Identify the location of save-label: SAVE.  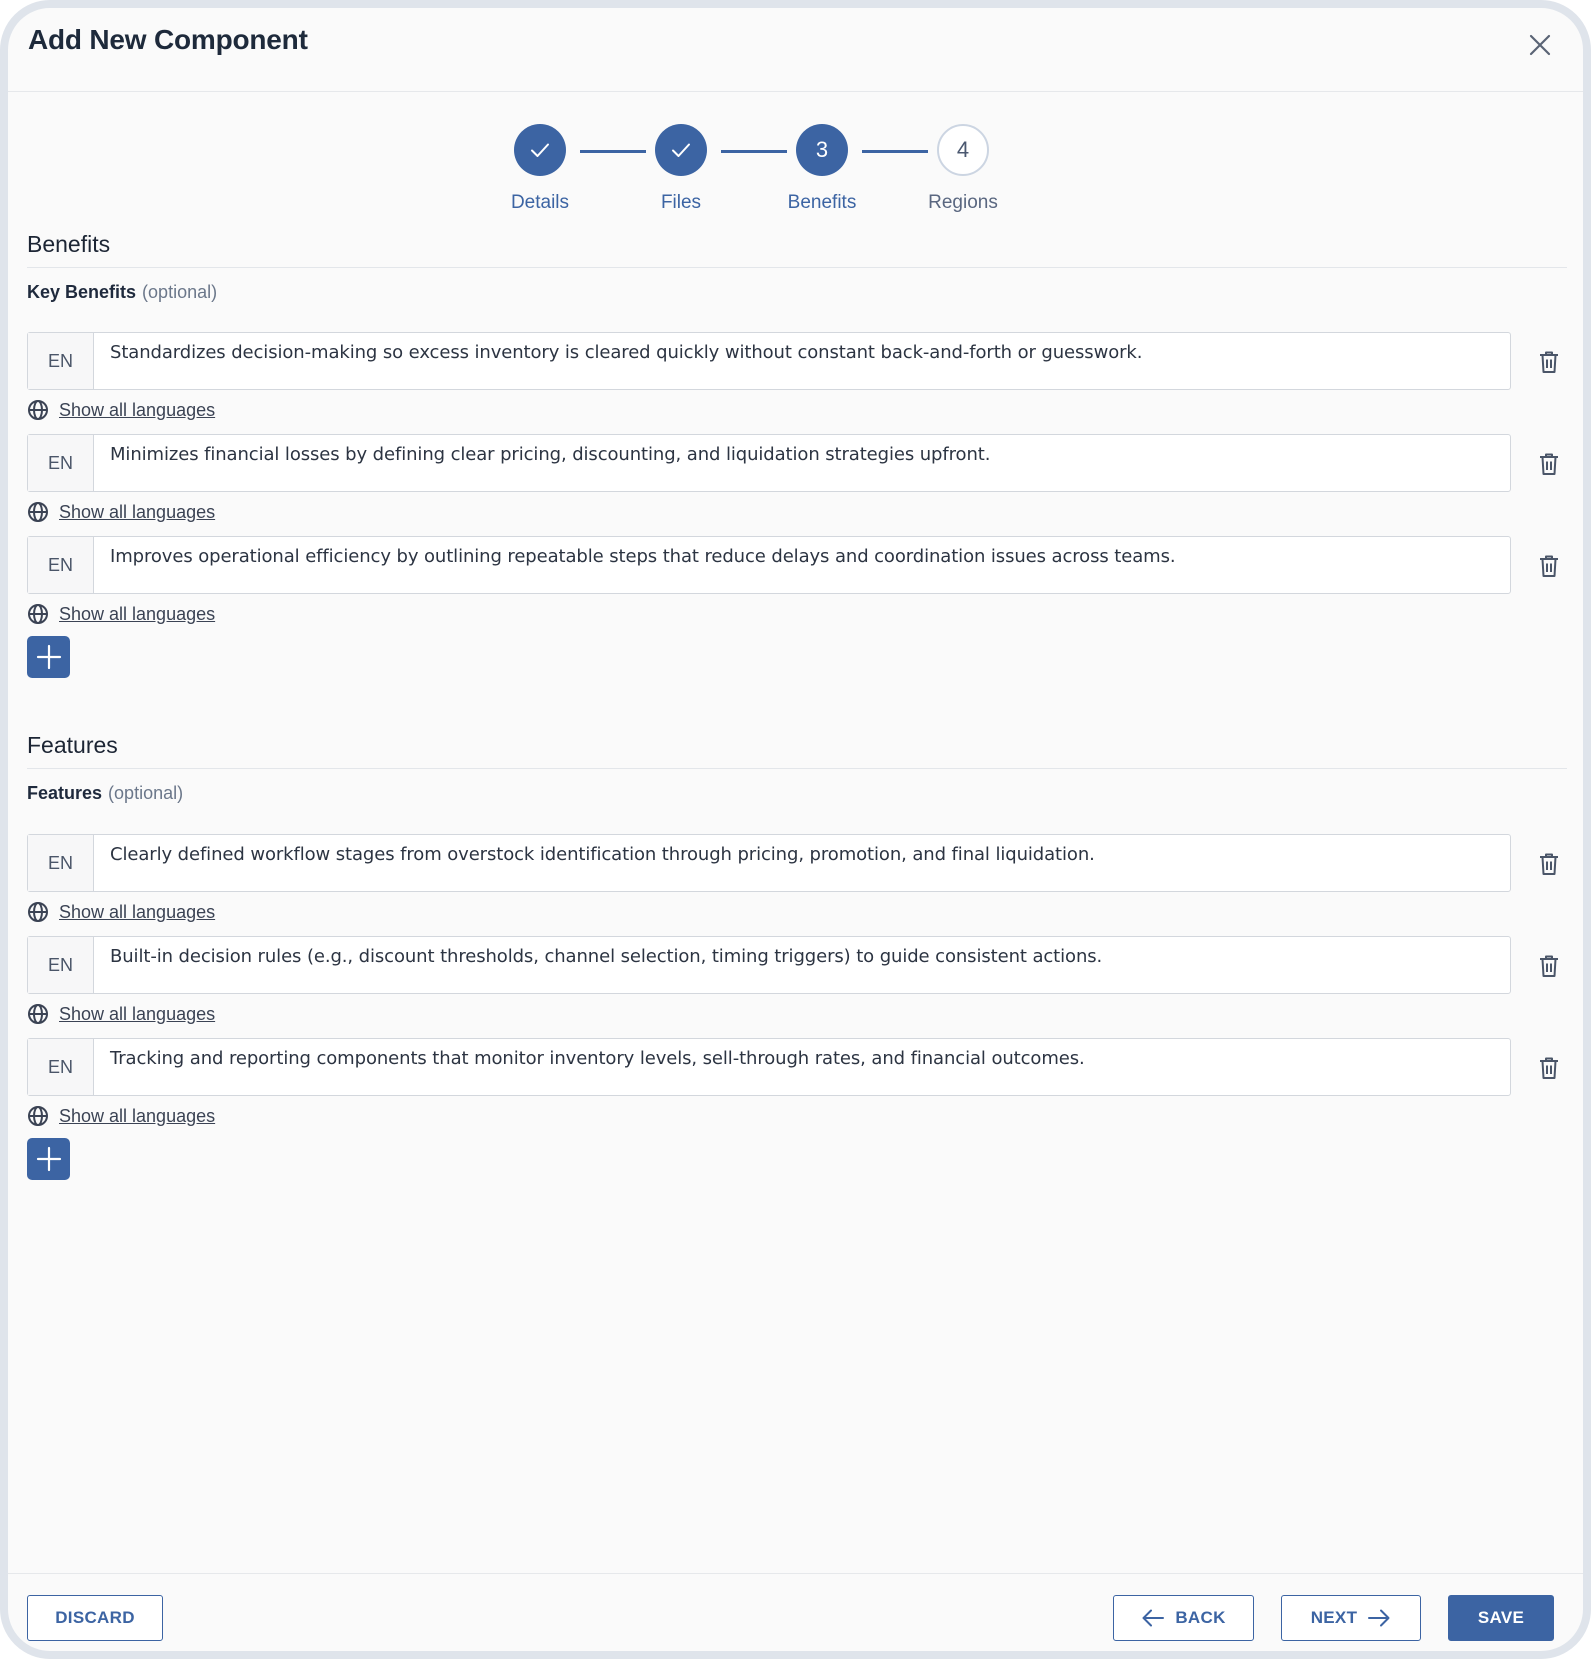
(1501, 1617).